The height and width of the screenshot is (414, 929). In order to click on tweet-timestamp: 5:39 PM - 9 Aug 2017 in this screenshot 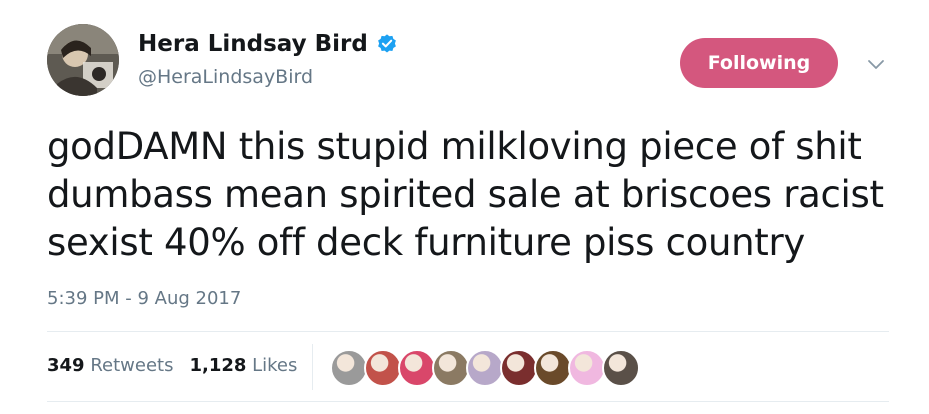, I will do `click(144, 298)`.